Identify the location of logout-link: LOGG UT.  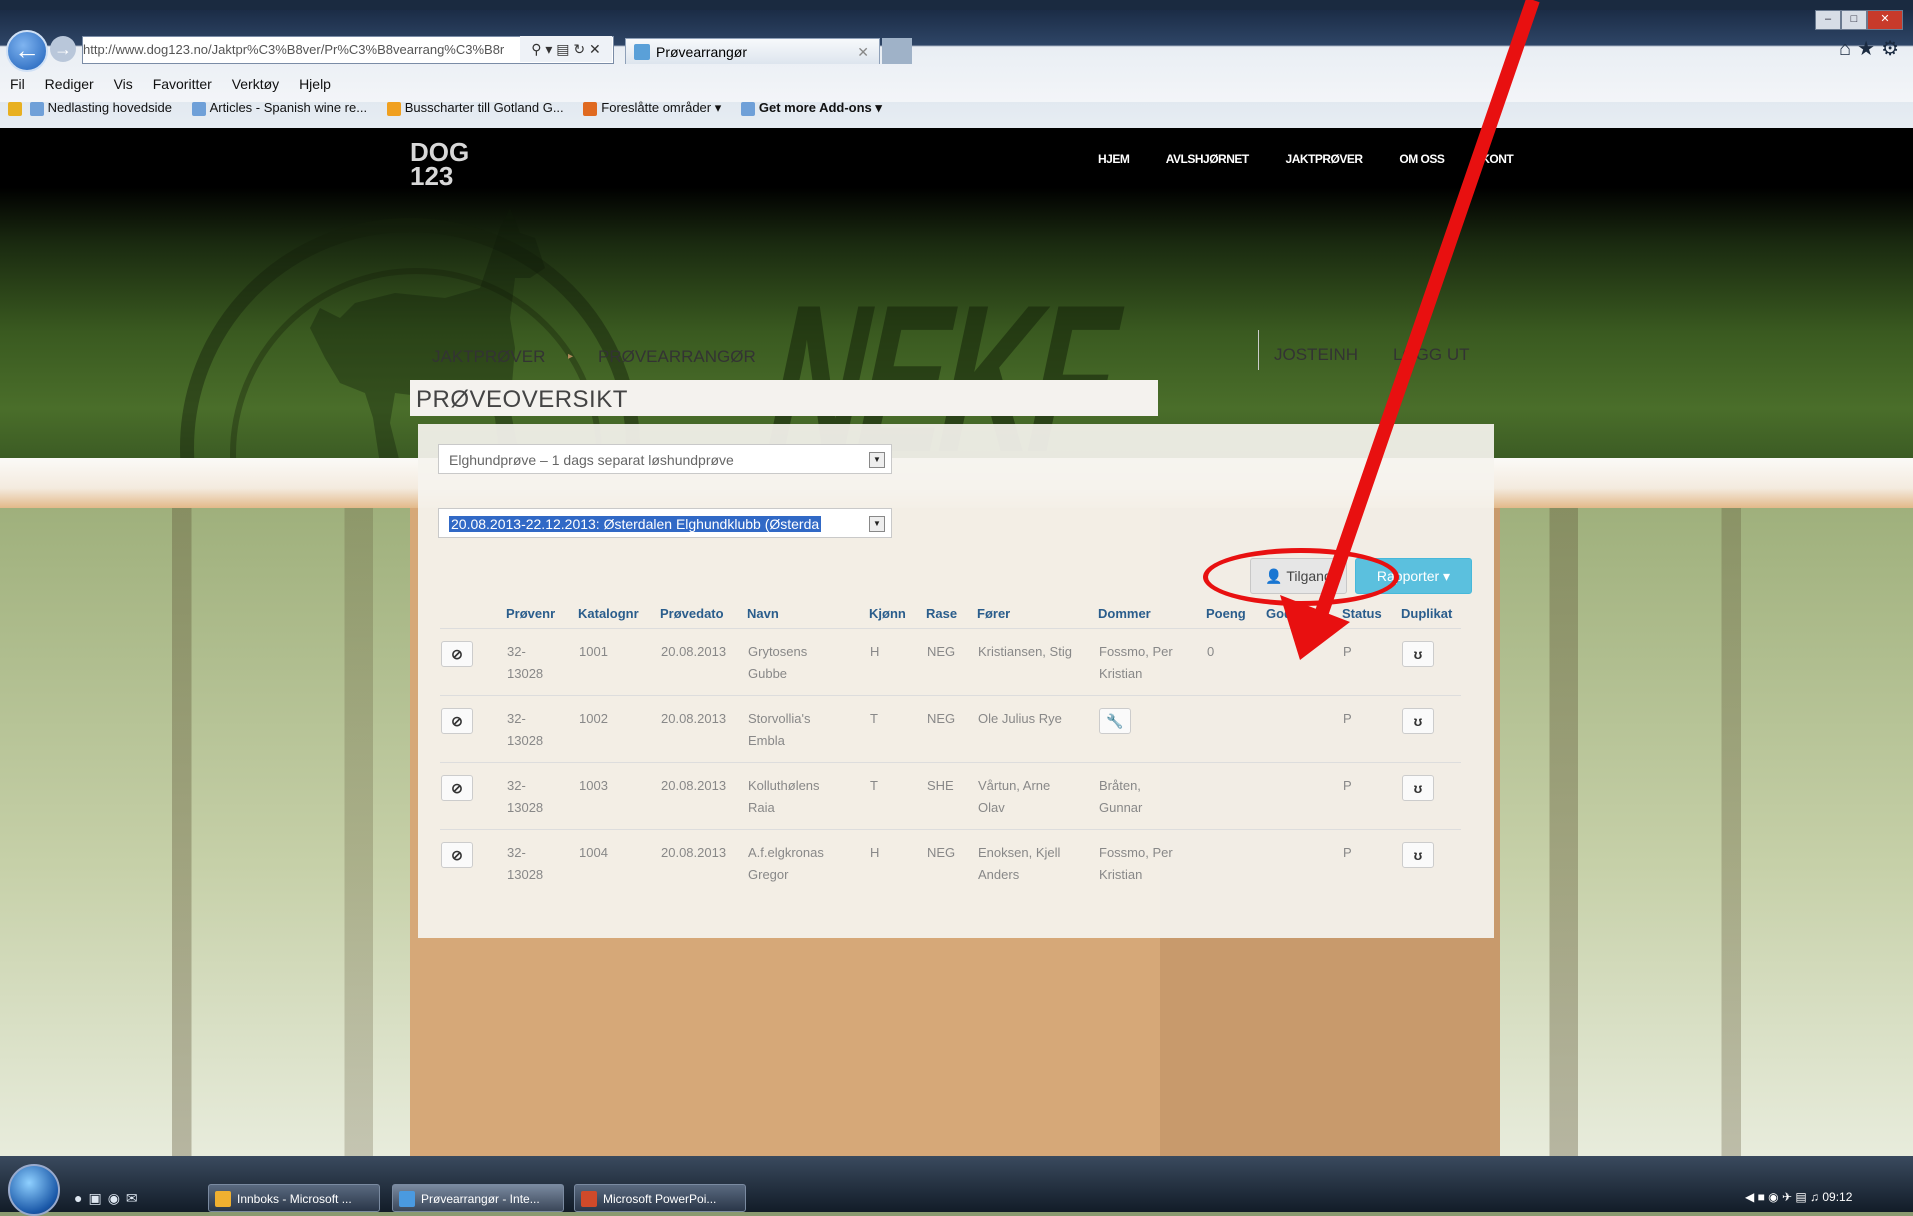
(1431, 355).